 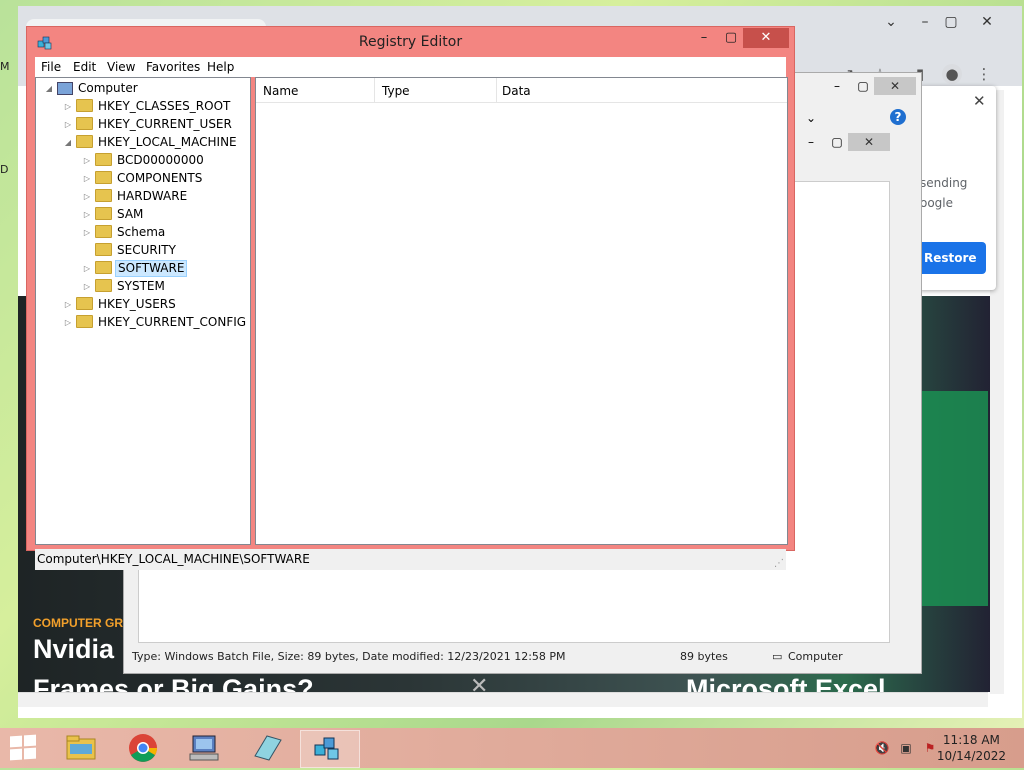 I want to click on remote-desktop-icon, so click(x=204, y=748).